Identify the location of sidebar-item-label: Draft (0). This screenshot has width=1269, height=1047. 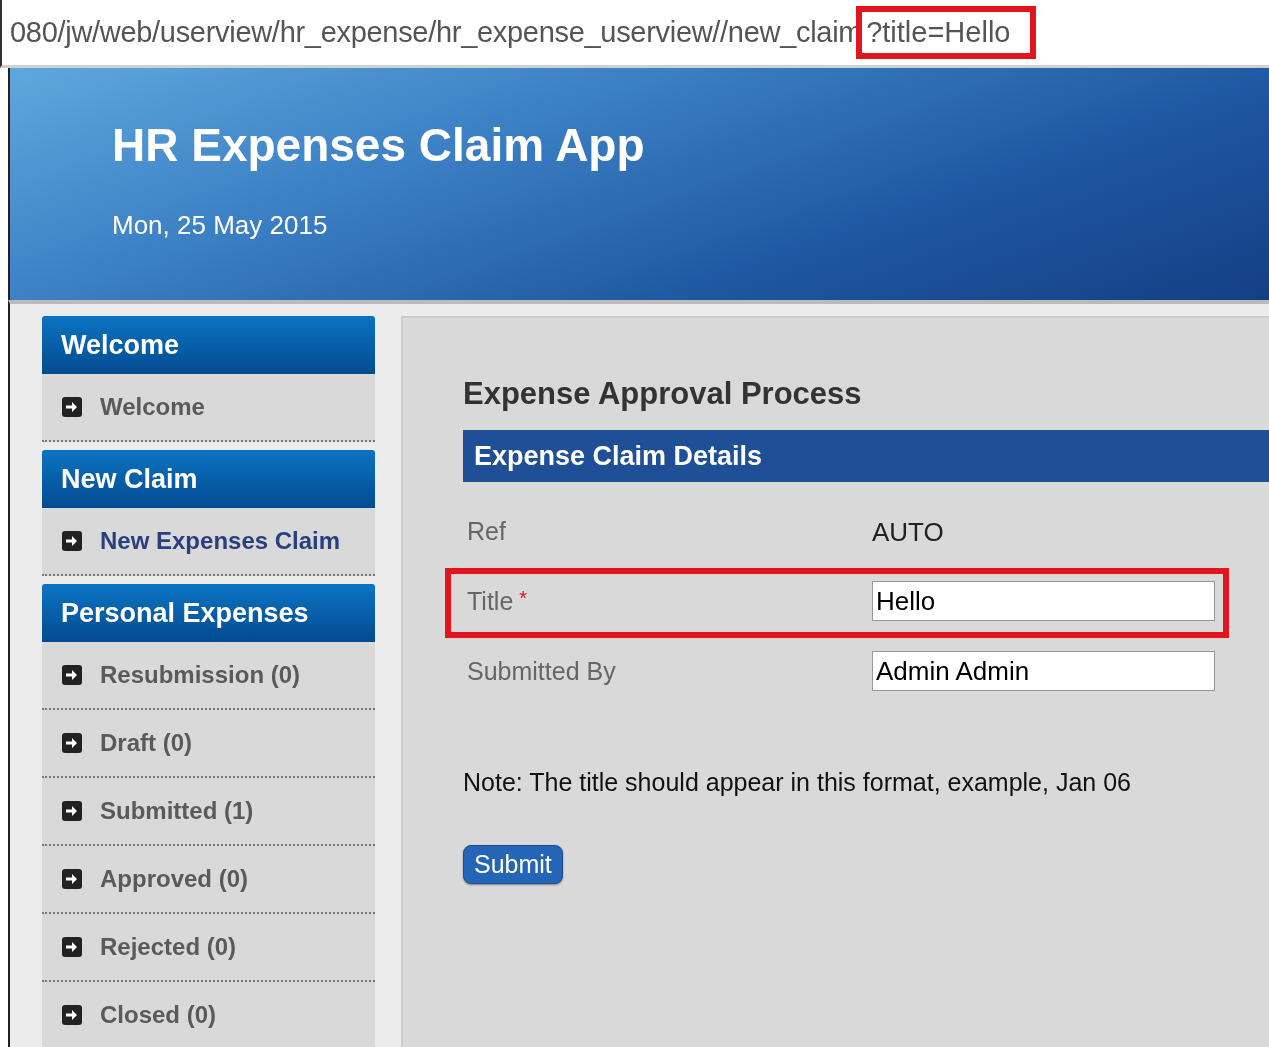
(146, 743).